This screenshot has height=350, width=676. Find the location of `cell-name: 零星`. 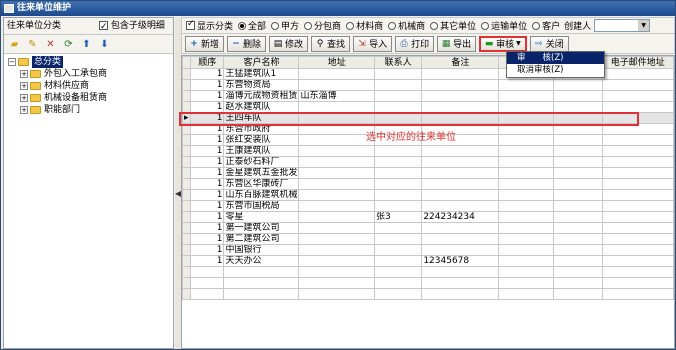

cell-name: 零星 is located at coordinates (261, 217).